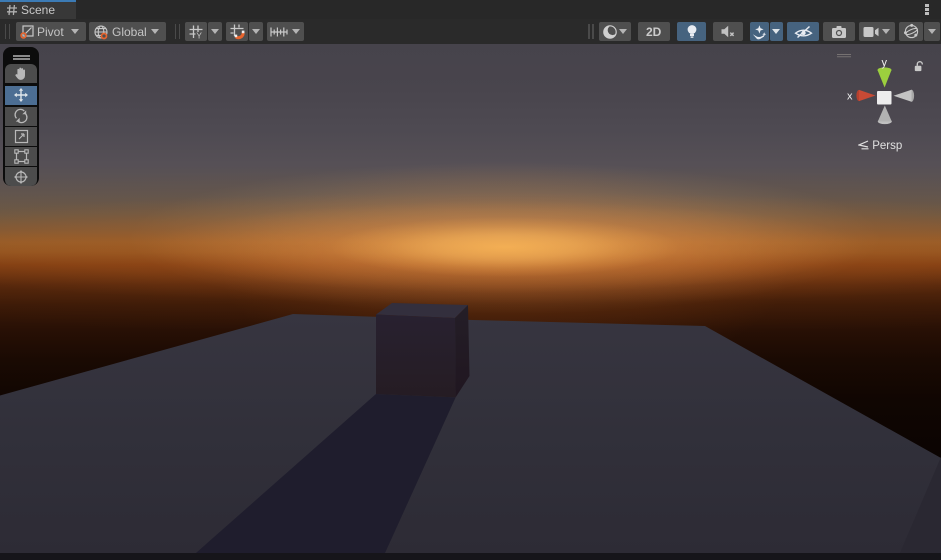 This screenshot has width=941, height=560. Describe the element at coordinates (885, 63) in the screenshot. I see `svg-text: y` at that location.